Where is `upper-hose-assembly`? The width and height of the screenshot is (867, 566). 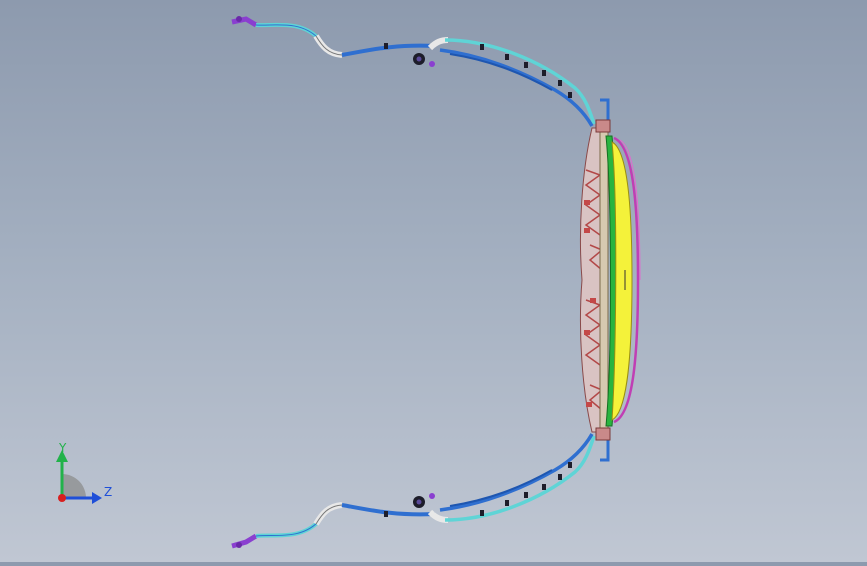
upper-hose-assembly is located at coordinates (420, 73).